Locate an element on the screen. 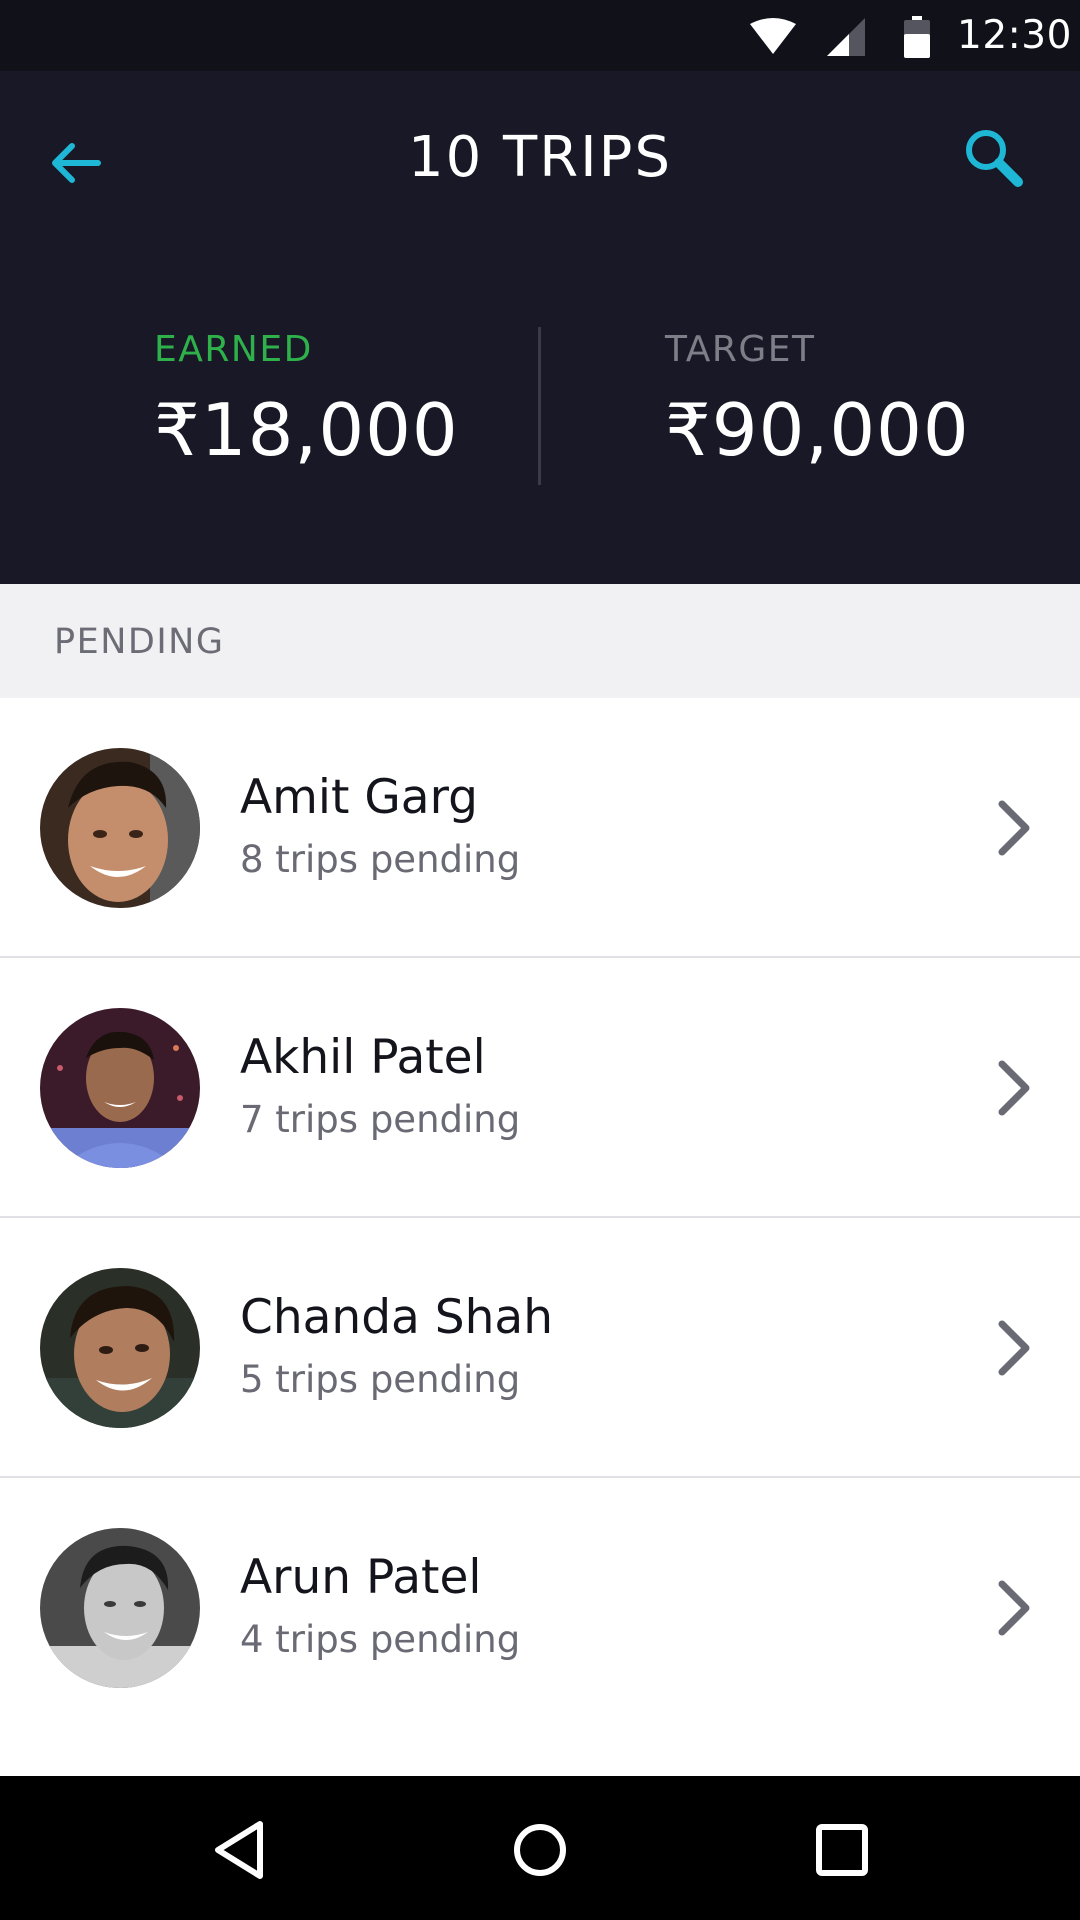  target-label: TARGET is located at coordinates (740, 349).